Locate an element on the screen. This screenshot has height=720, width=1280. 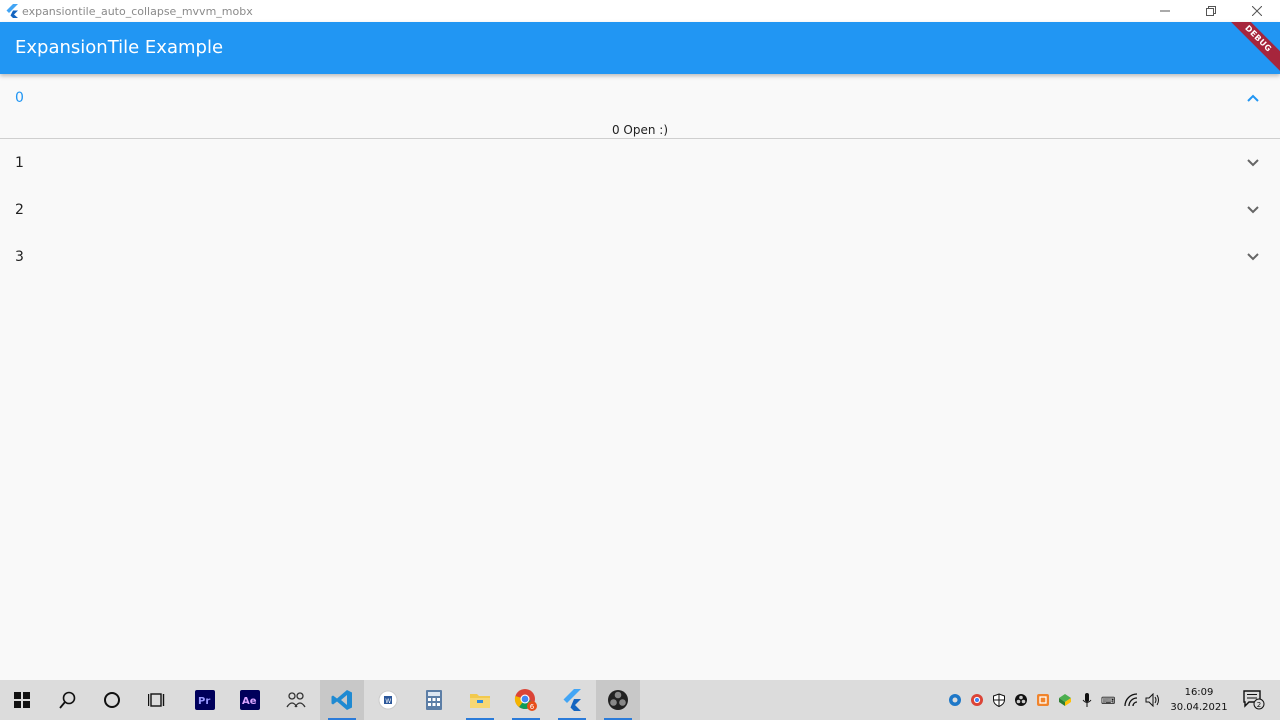
expansion-tile-0: 0 is located at coordinates (640, 98).